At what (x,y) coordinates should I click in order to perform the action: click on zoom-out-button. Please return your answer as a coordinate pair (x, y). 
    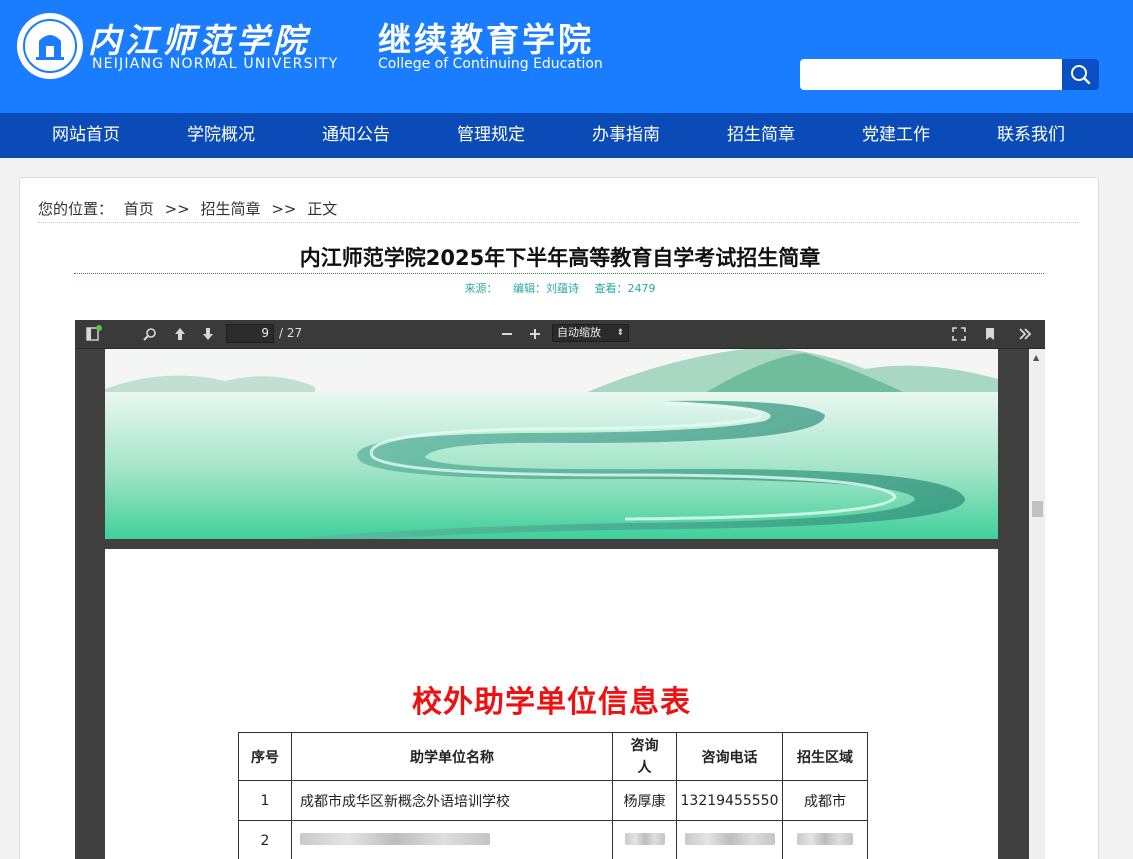
    Looking at the image, I should click on (507, 334).